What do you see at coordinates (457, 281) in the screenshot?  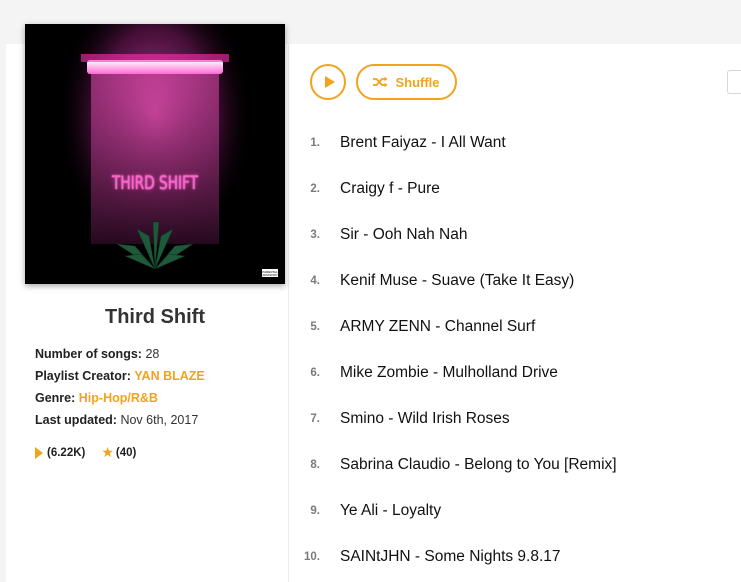 I see `track-title: Kenif Muse - Suave (Take It Easy)` at bounding box center [457, 281].